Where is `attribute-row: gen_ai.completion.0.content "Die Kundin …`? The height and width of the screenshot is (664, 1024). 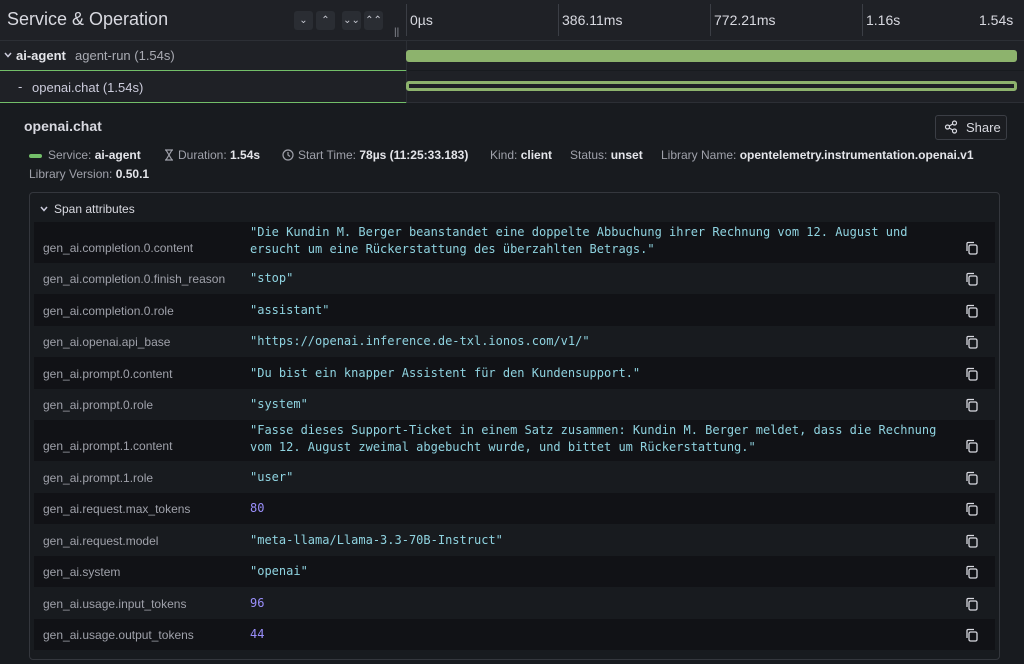 attribute-row: gen_ai.completion.0.content "Die Kundin … is located at coordinates (514, 242).